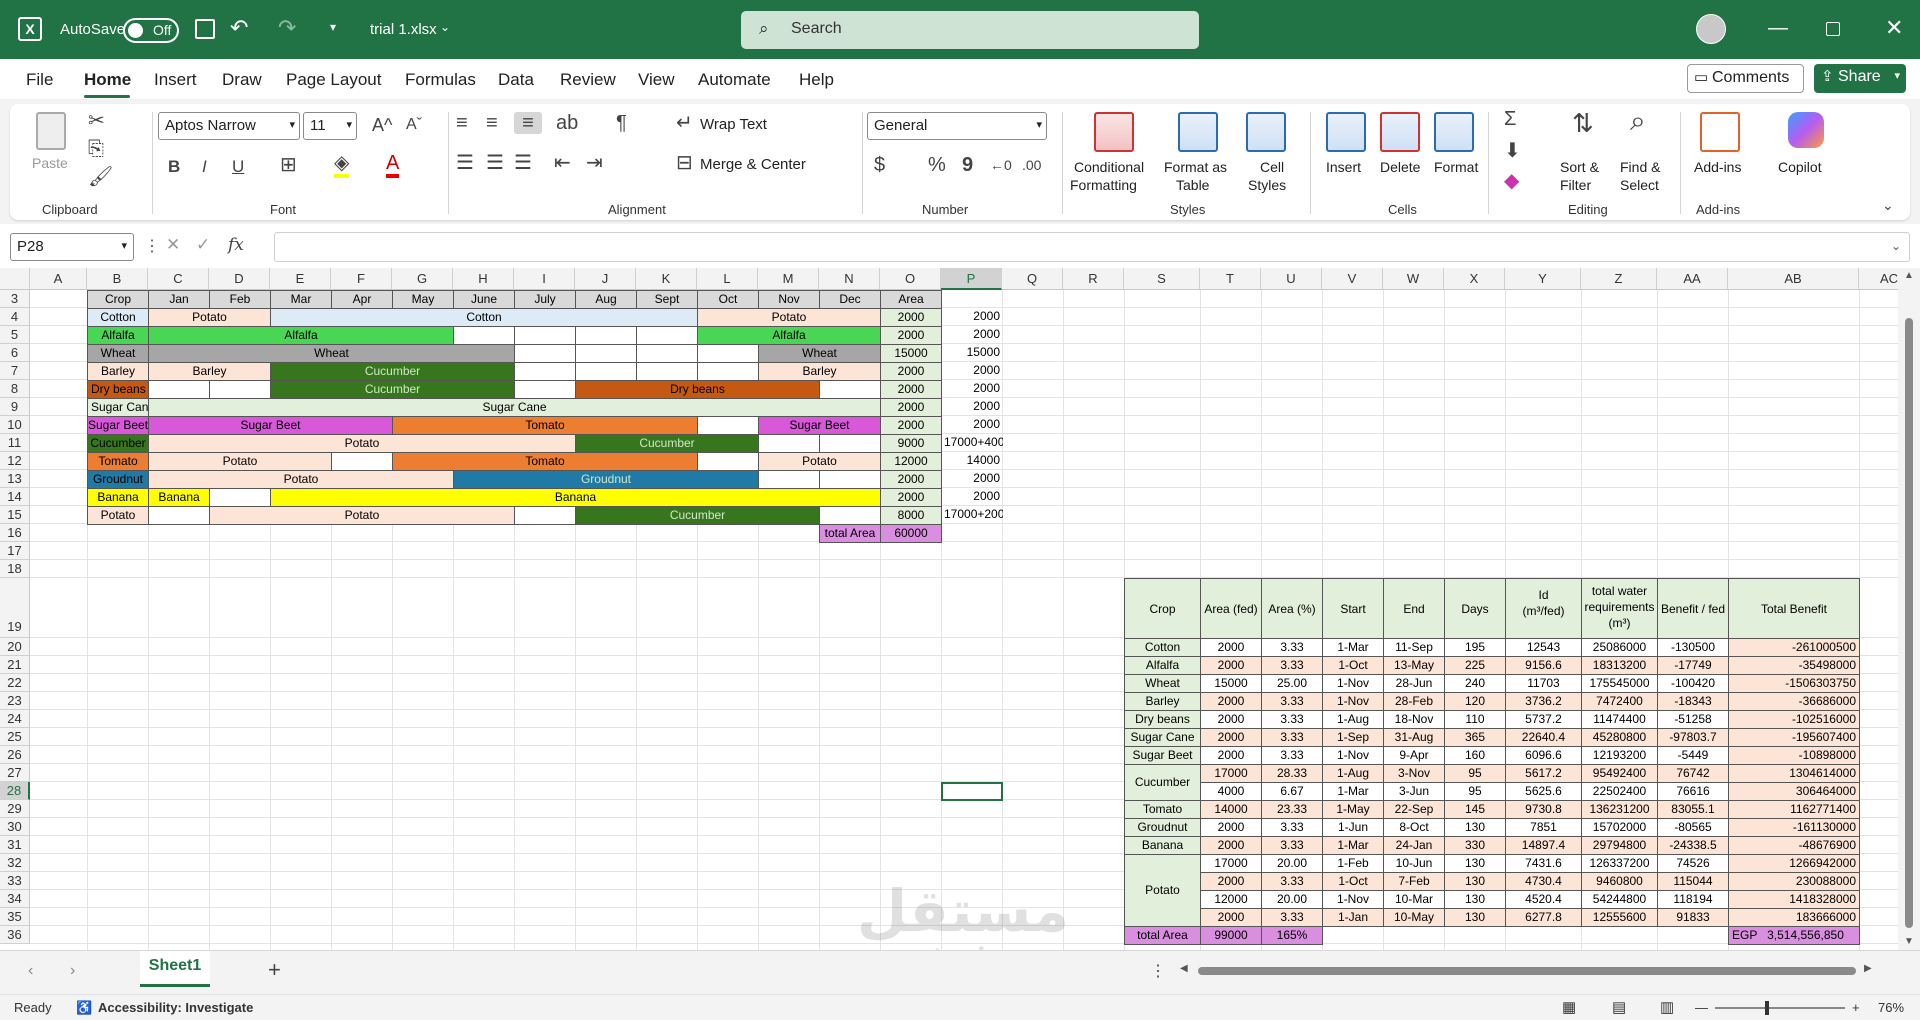 The height and width of the screenshot is (1020, 1920). Describe the element at coordinates (1414, 608) in the screenshot. I see `bottom-header: End` at that location.